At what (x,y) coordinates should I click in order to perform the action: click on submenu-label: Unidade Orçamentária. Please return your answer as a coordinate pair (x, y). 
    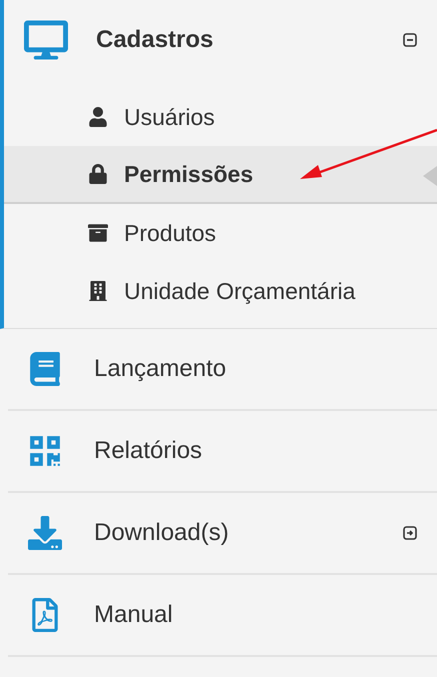
    Looking at the image, I should click on (240, 291).